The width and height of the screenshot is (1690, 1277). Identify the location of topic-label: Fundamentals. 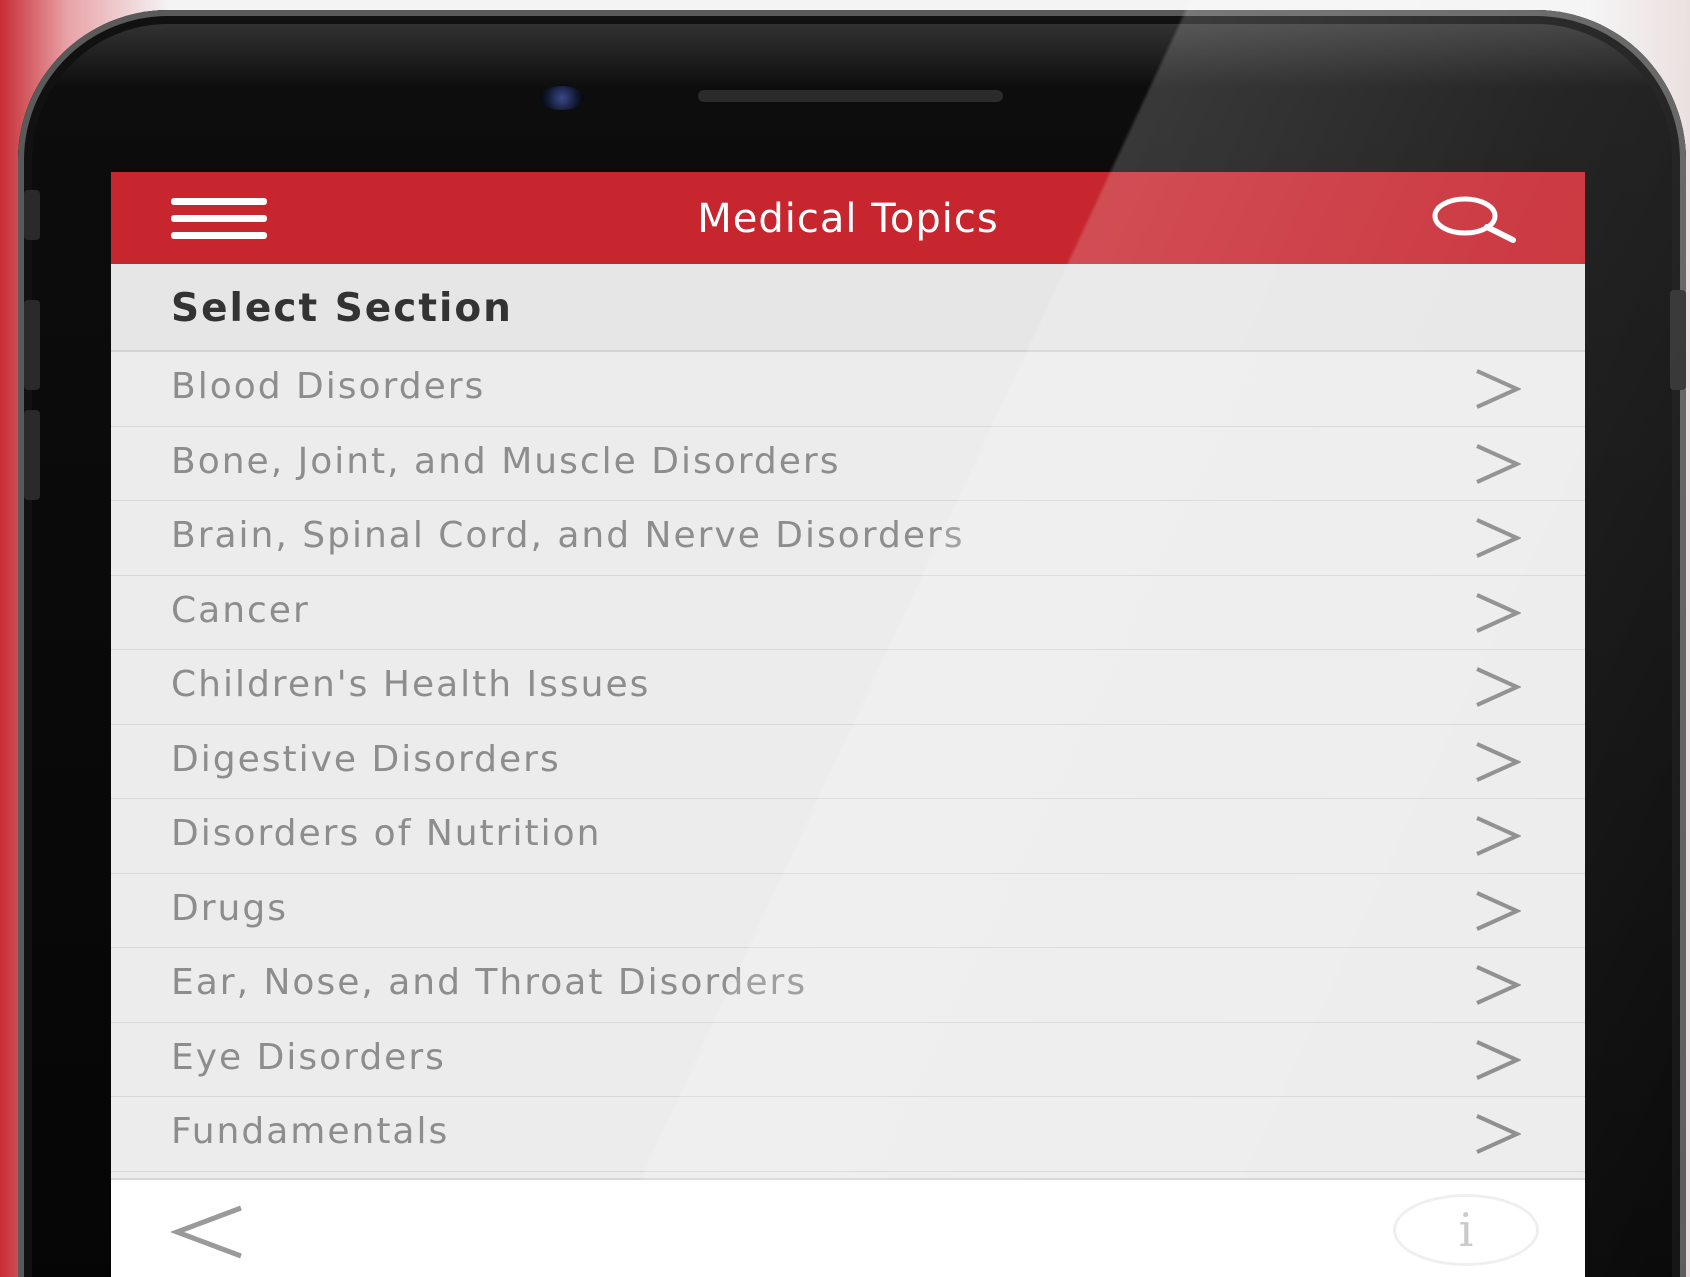
(310, 1131).